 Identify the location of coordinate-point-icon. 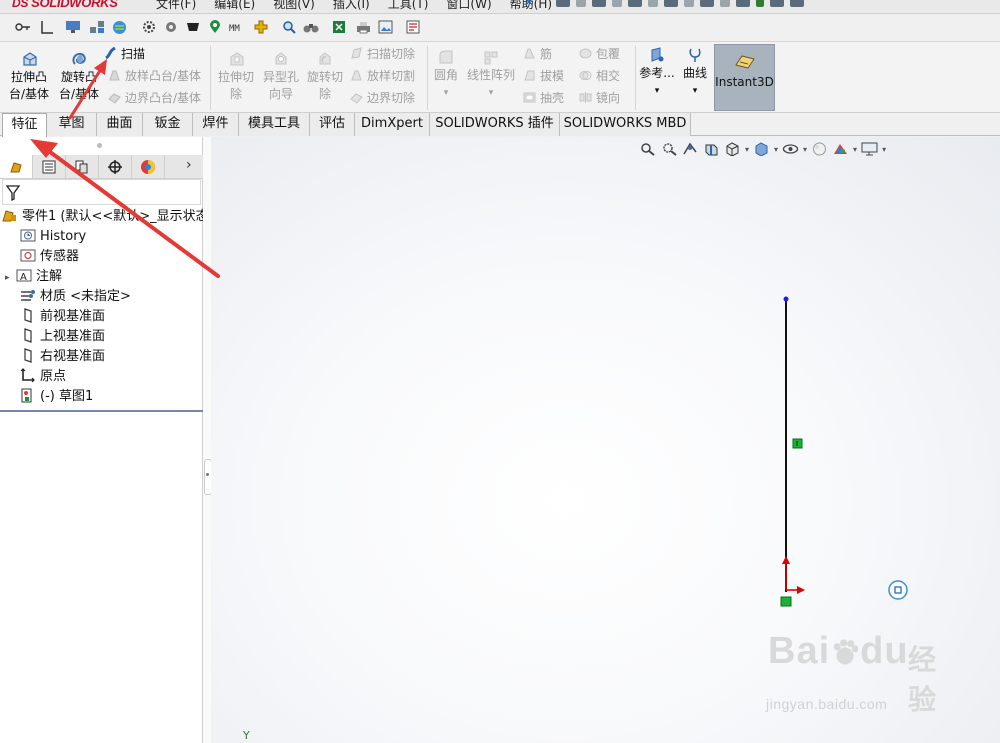
(898, 590).